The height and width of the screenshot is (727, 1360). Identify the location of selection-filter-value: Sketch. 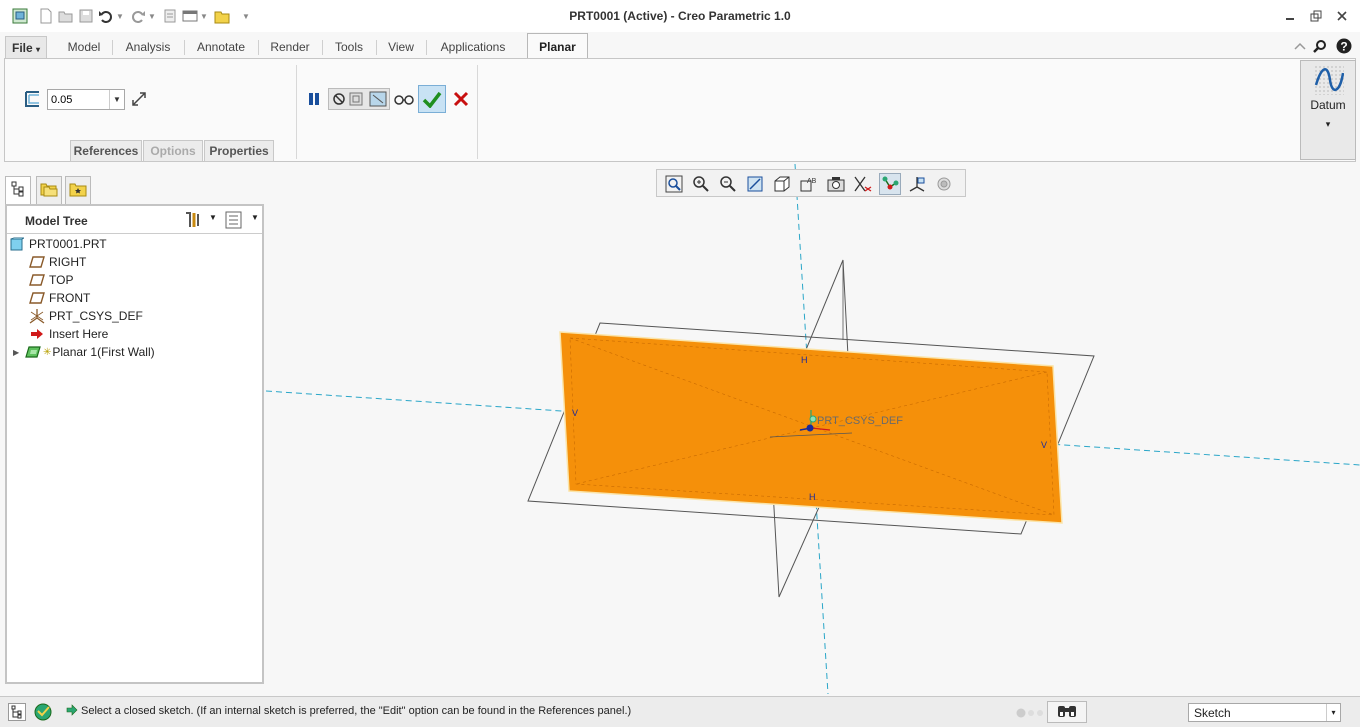
(1212, 713).